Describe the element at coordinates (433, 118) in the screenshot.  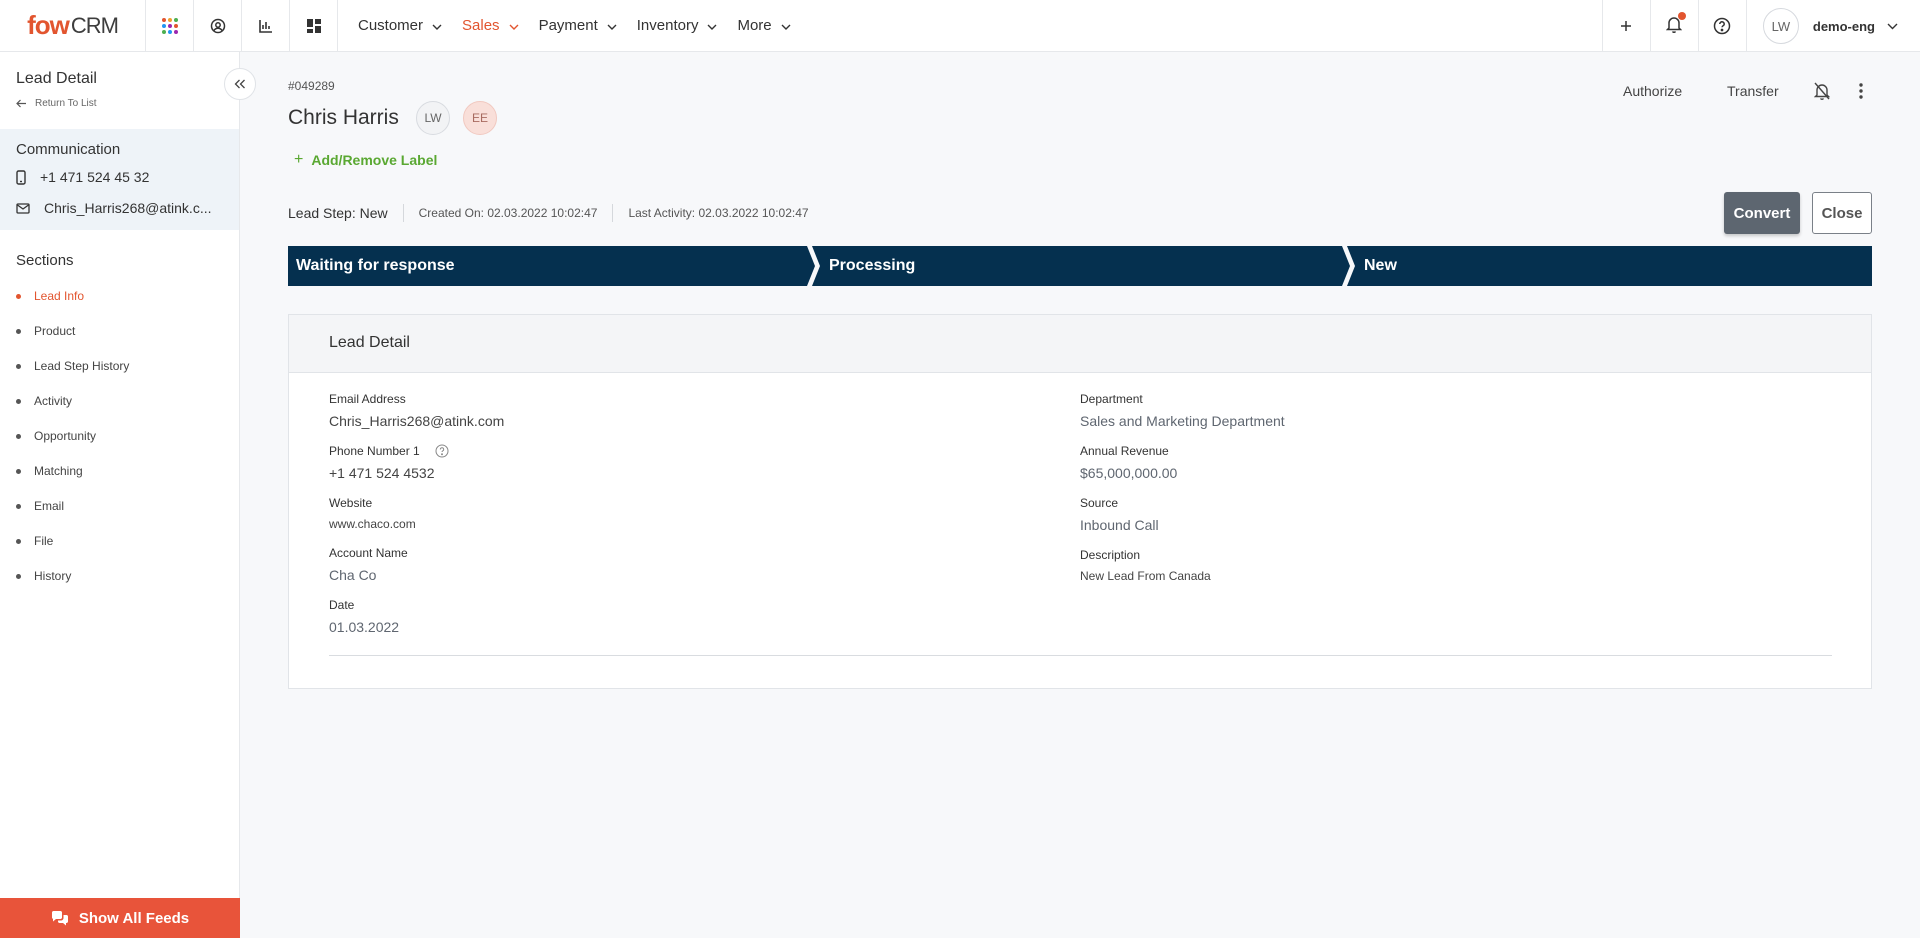
I see `assignee-chip-lw: LW` at that location.